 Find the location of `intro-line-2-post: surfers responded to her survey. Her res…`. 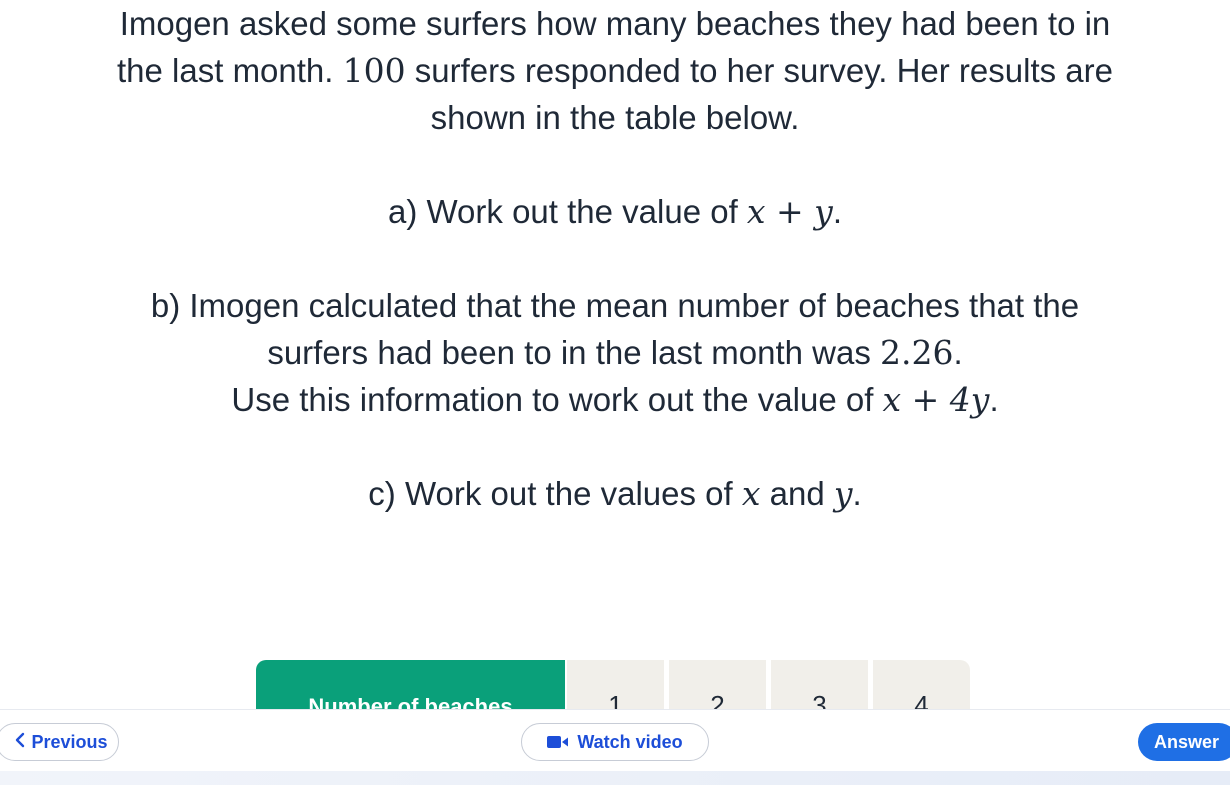

intro-line-2-post: surfers responded to her survey. Her res… is located at coordinates (759, 70).